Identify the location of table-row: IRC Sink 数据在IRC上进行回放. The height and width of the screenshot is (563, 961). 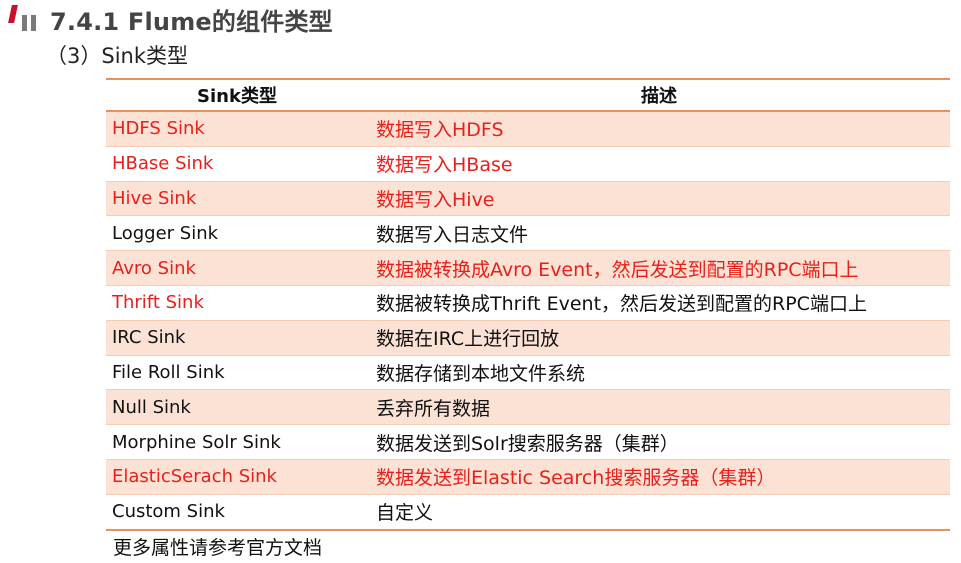
(528, 338).